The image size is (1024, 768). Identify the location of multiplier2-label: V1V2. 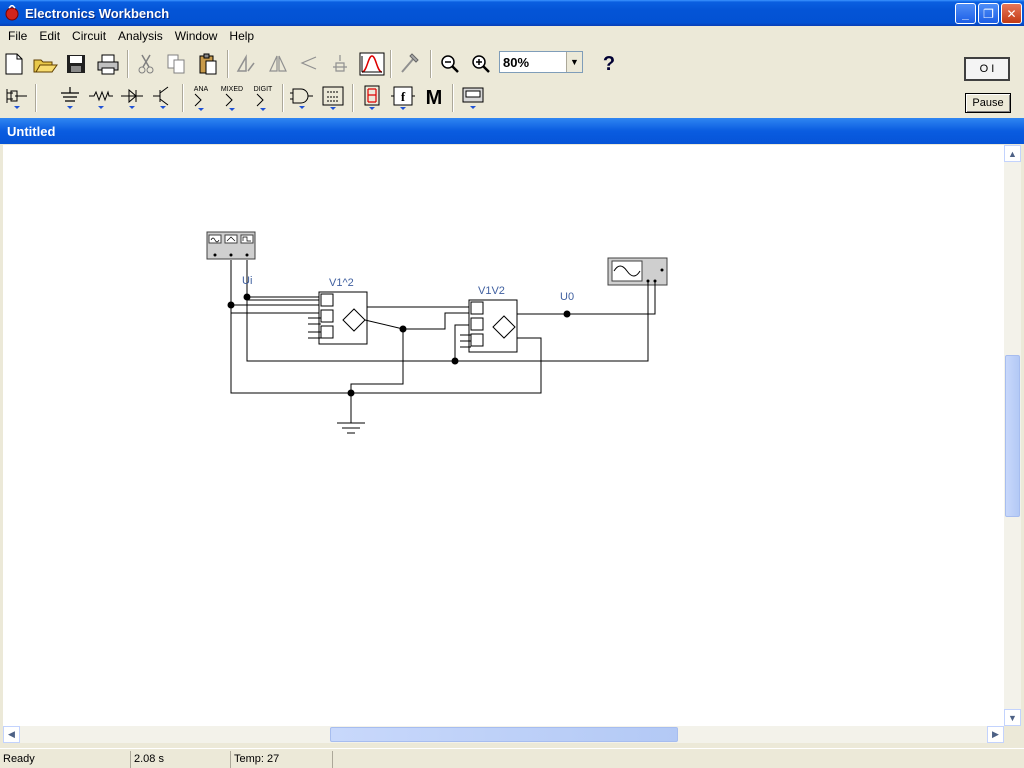
(491, 291).